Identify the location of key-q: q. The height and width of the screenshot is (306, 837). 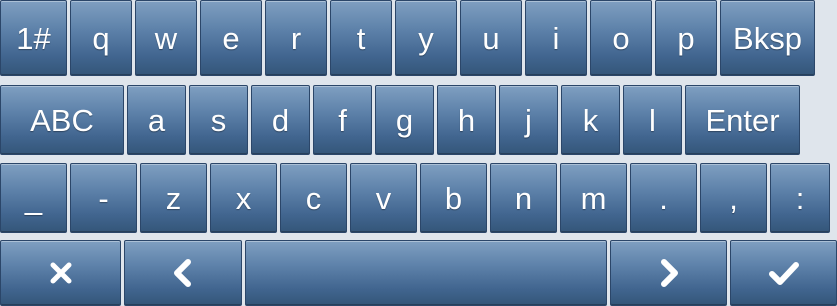
(101, 38).